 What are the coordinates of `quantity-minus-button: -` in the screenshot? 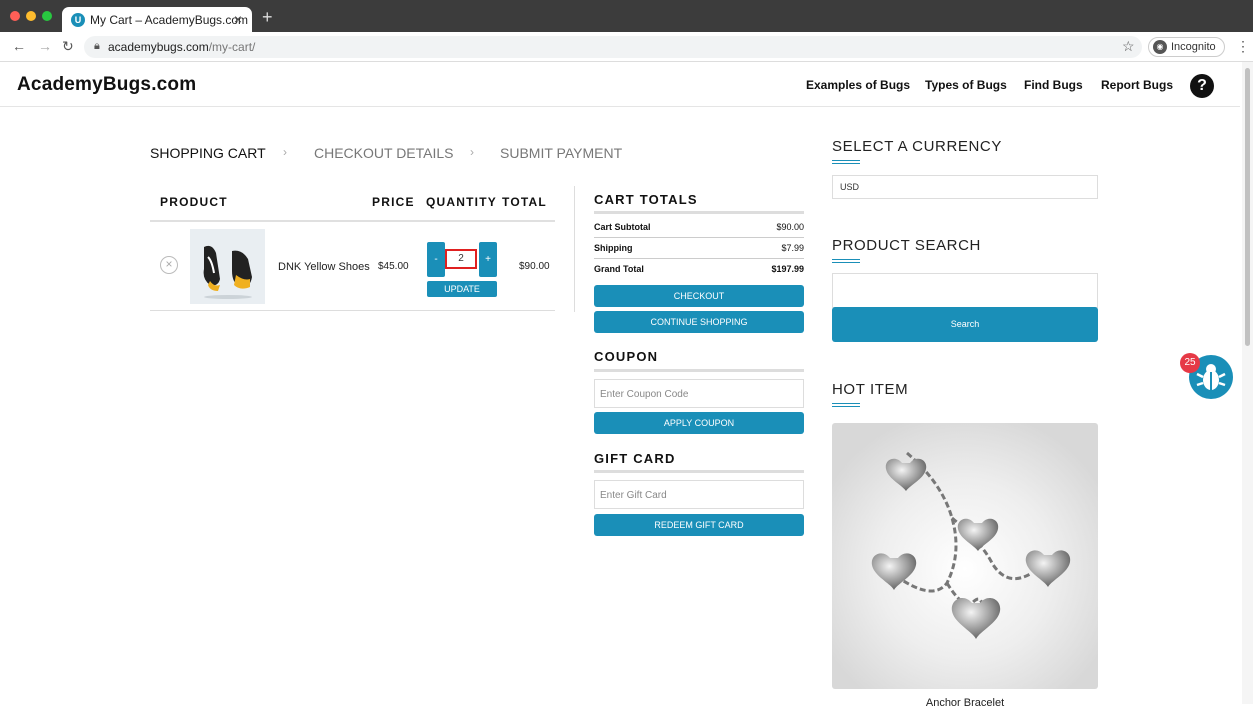 It's located at (436, 259).